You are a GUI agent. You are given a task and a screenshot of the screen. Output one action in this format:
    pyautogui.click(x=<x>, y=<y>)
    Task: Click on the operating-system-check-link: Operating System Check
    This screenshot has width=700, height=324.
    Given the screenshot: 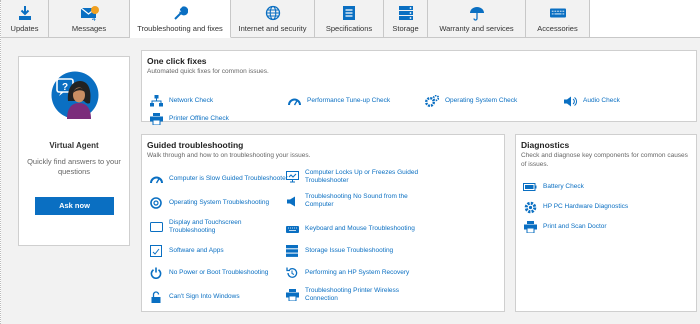 What is the action you would take?
    pyautogui.click(x=471, y=101)
    